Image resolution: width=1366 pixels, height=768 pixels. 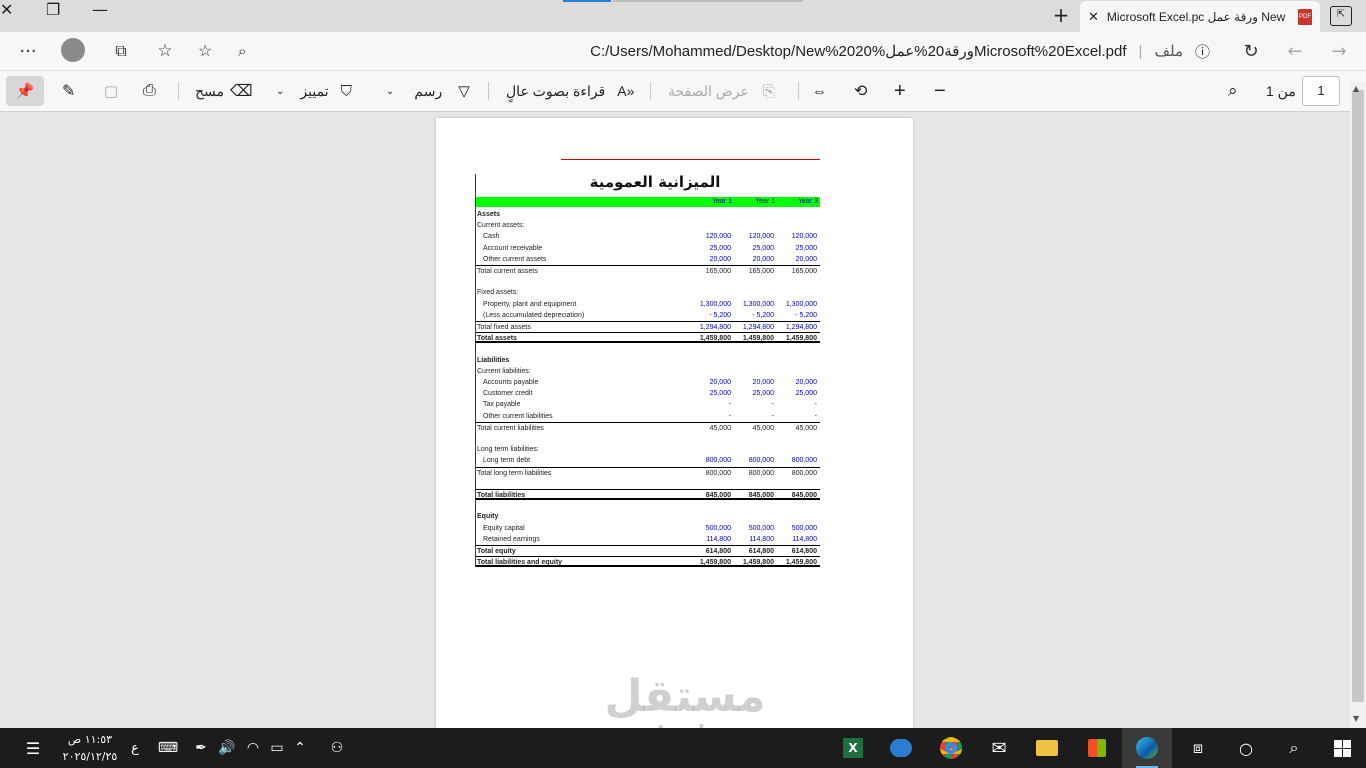 I want to click on erase-button: مسح ⌫, so click(x=224, y=91).